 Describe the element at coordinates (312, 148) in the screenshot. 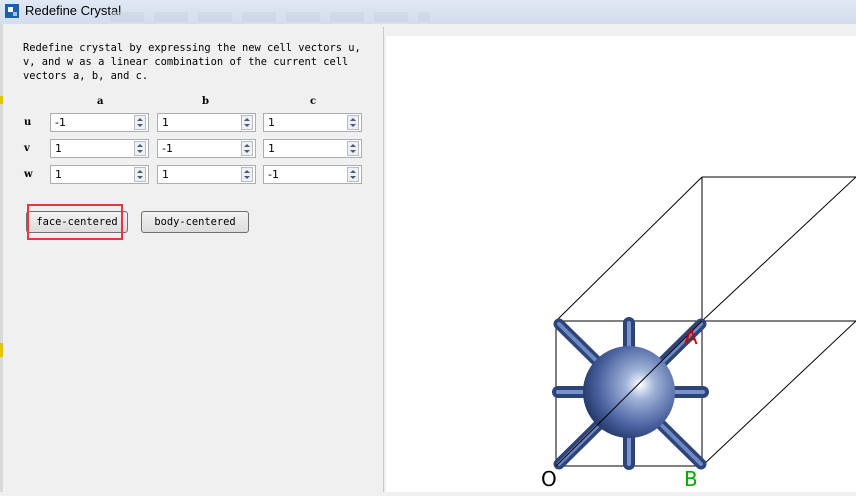

I see `spinbox-v-c: 1` at that location.